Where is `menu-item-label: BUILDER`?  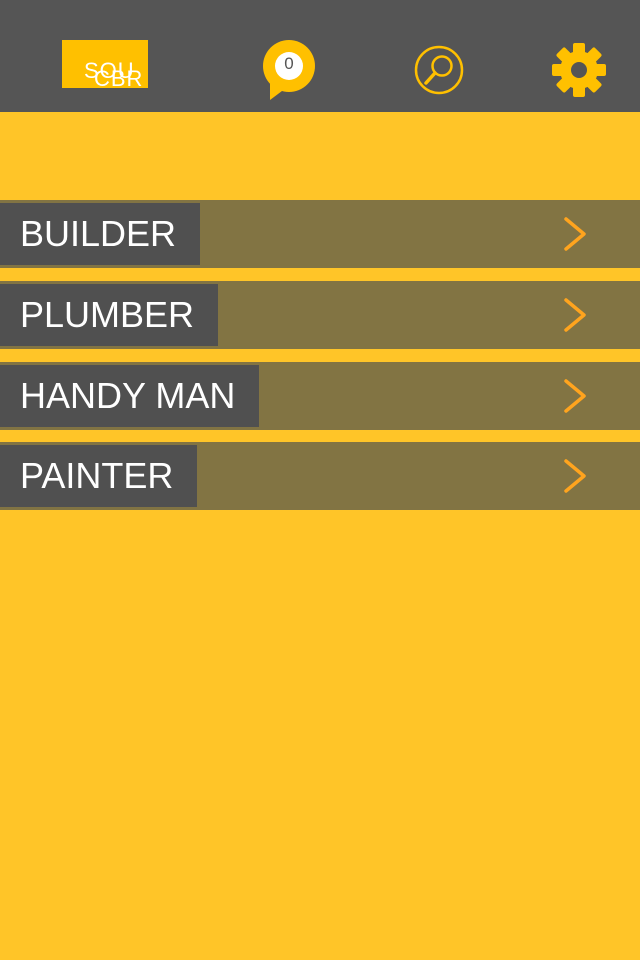 menu-item-label: BUILDER is located at coordinates (98, 233).